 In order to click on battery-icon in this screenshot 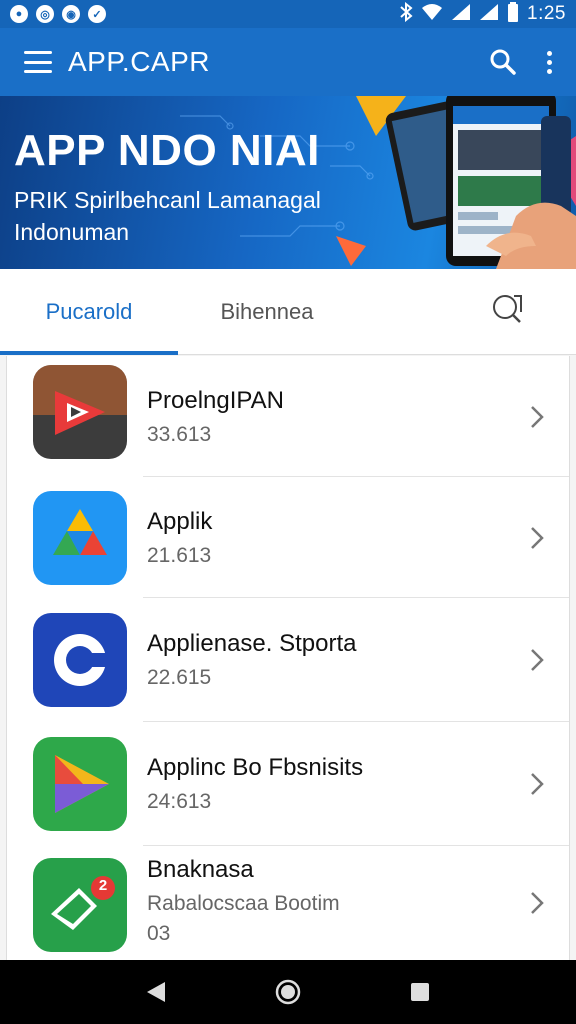, I will do `click(513, 14)`.